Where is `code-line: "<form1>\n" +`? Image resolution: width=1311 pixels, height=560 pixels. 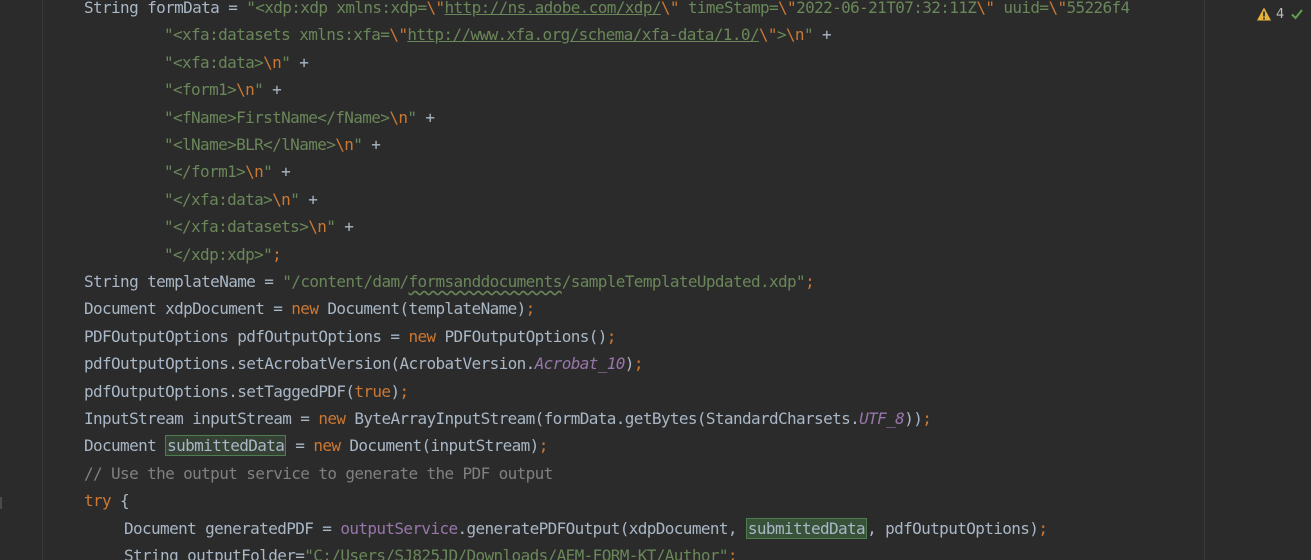 code-line: "<form1>\n" + is located at coordinates (223, 90).